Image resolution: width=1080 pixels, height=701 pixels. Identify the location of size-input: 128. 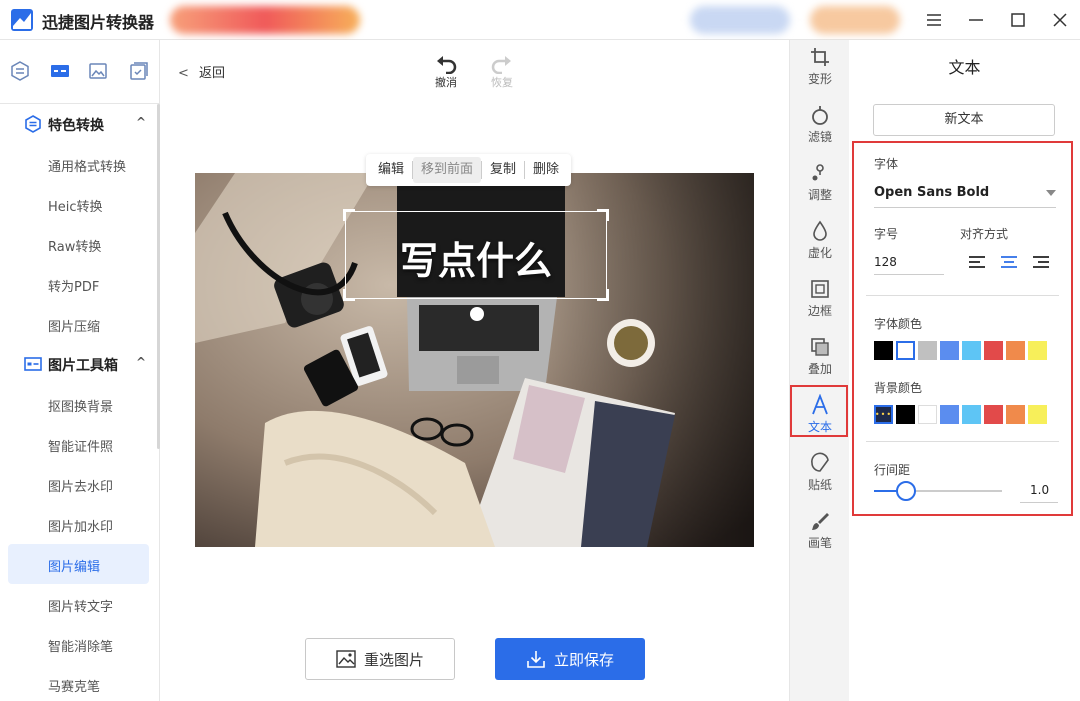
(885, 262).